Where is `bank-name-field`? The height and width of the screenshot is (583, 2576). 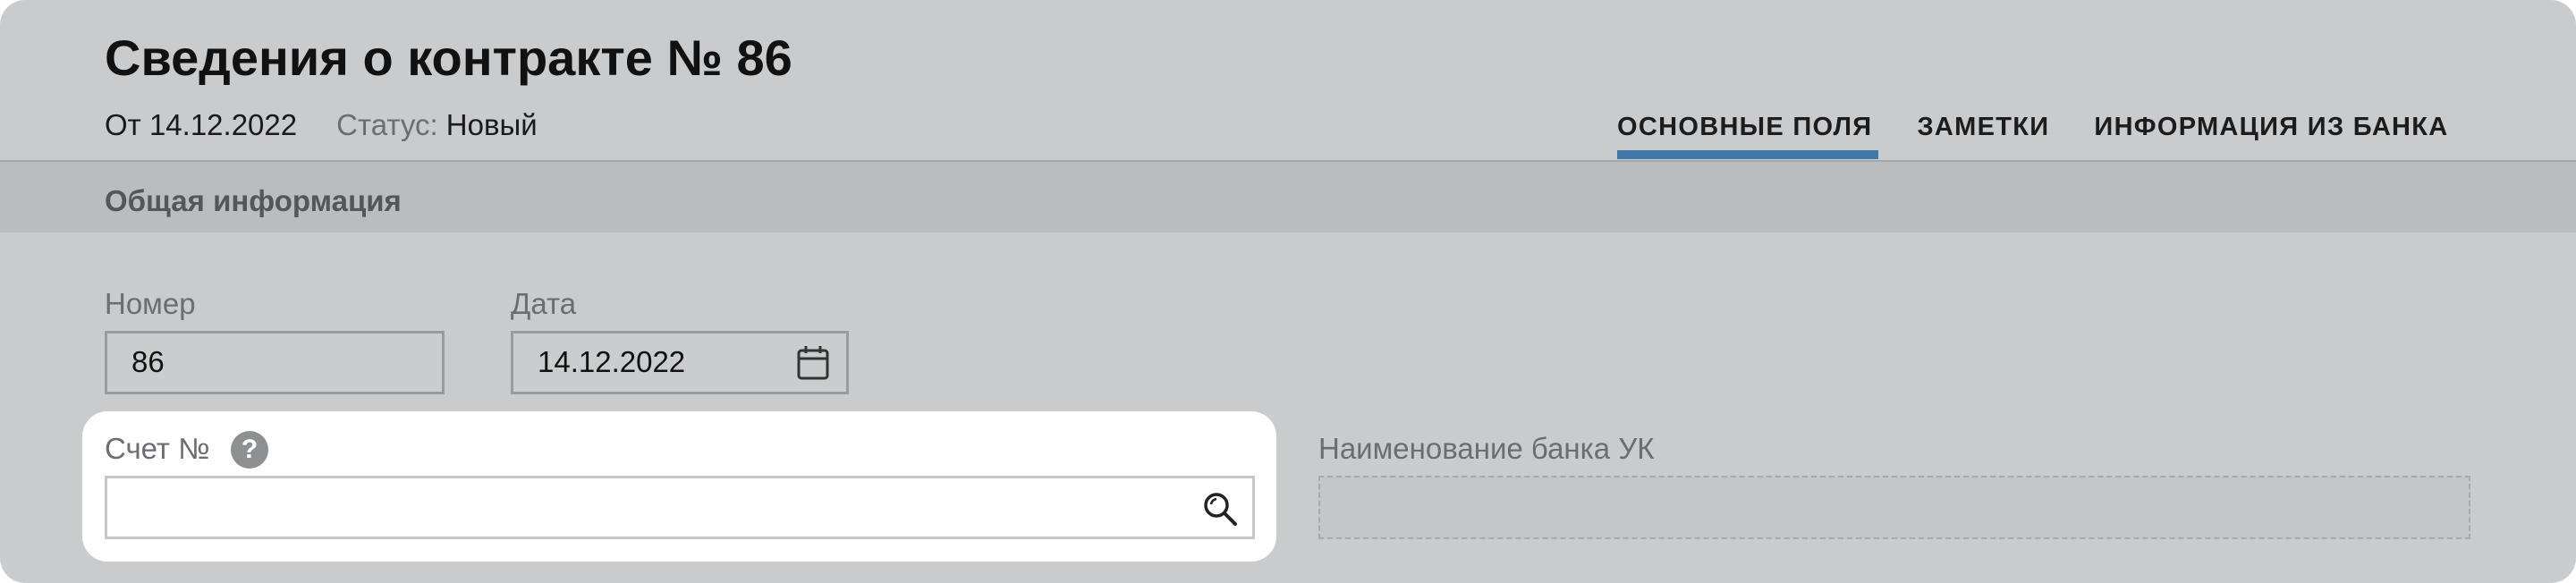 bank-name-field is located at coordinates (1894, 507).